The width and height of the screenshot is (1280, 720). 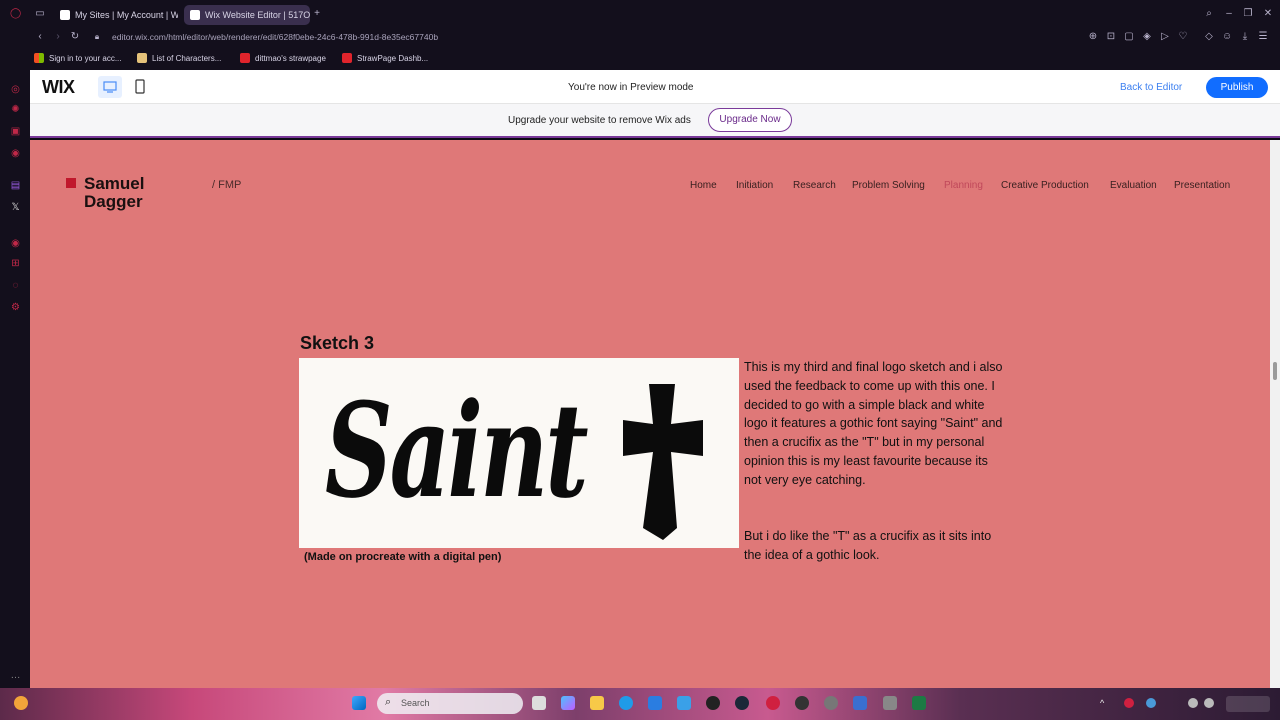 What do you see at coordinates (655, 703) in the screenshot?
I see `store-icon` at bounding box center [655, 703].